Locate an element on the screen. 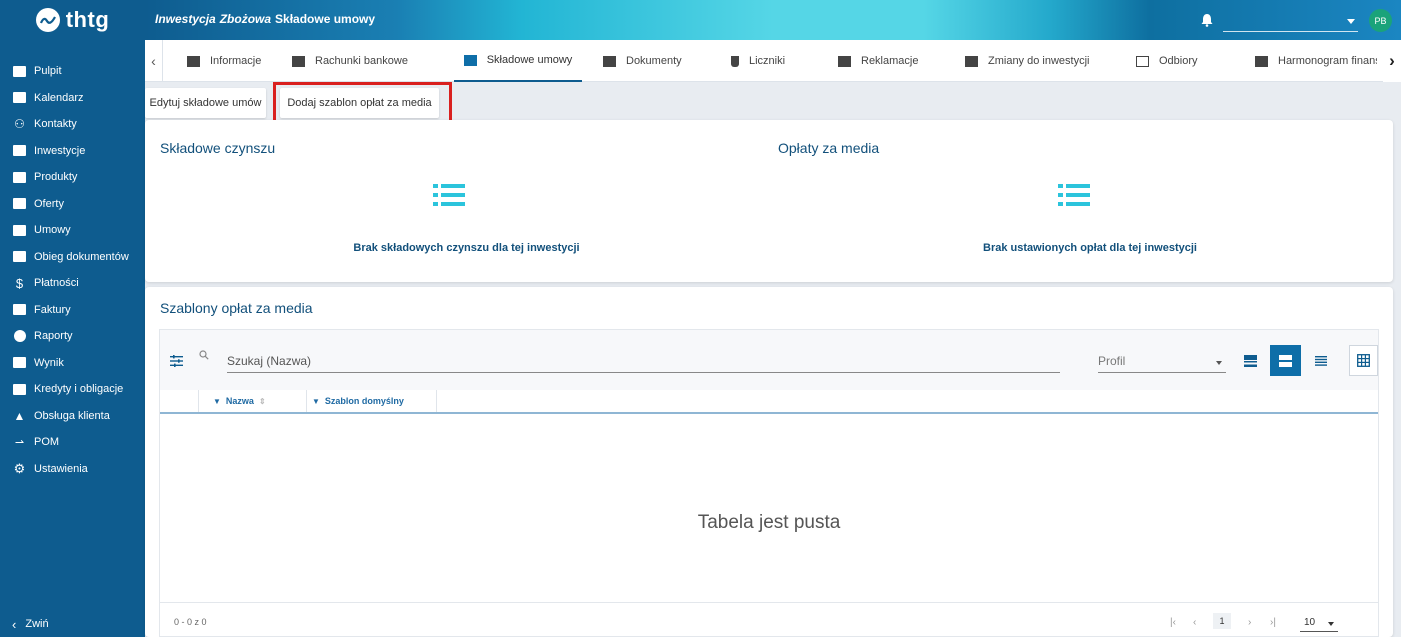 Image resolution: width=1401 pixels, height=637 pixels. chevron-left-icon: ‹ is located at coordinates (14, 624).